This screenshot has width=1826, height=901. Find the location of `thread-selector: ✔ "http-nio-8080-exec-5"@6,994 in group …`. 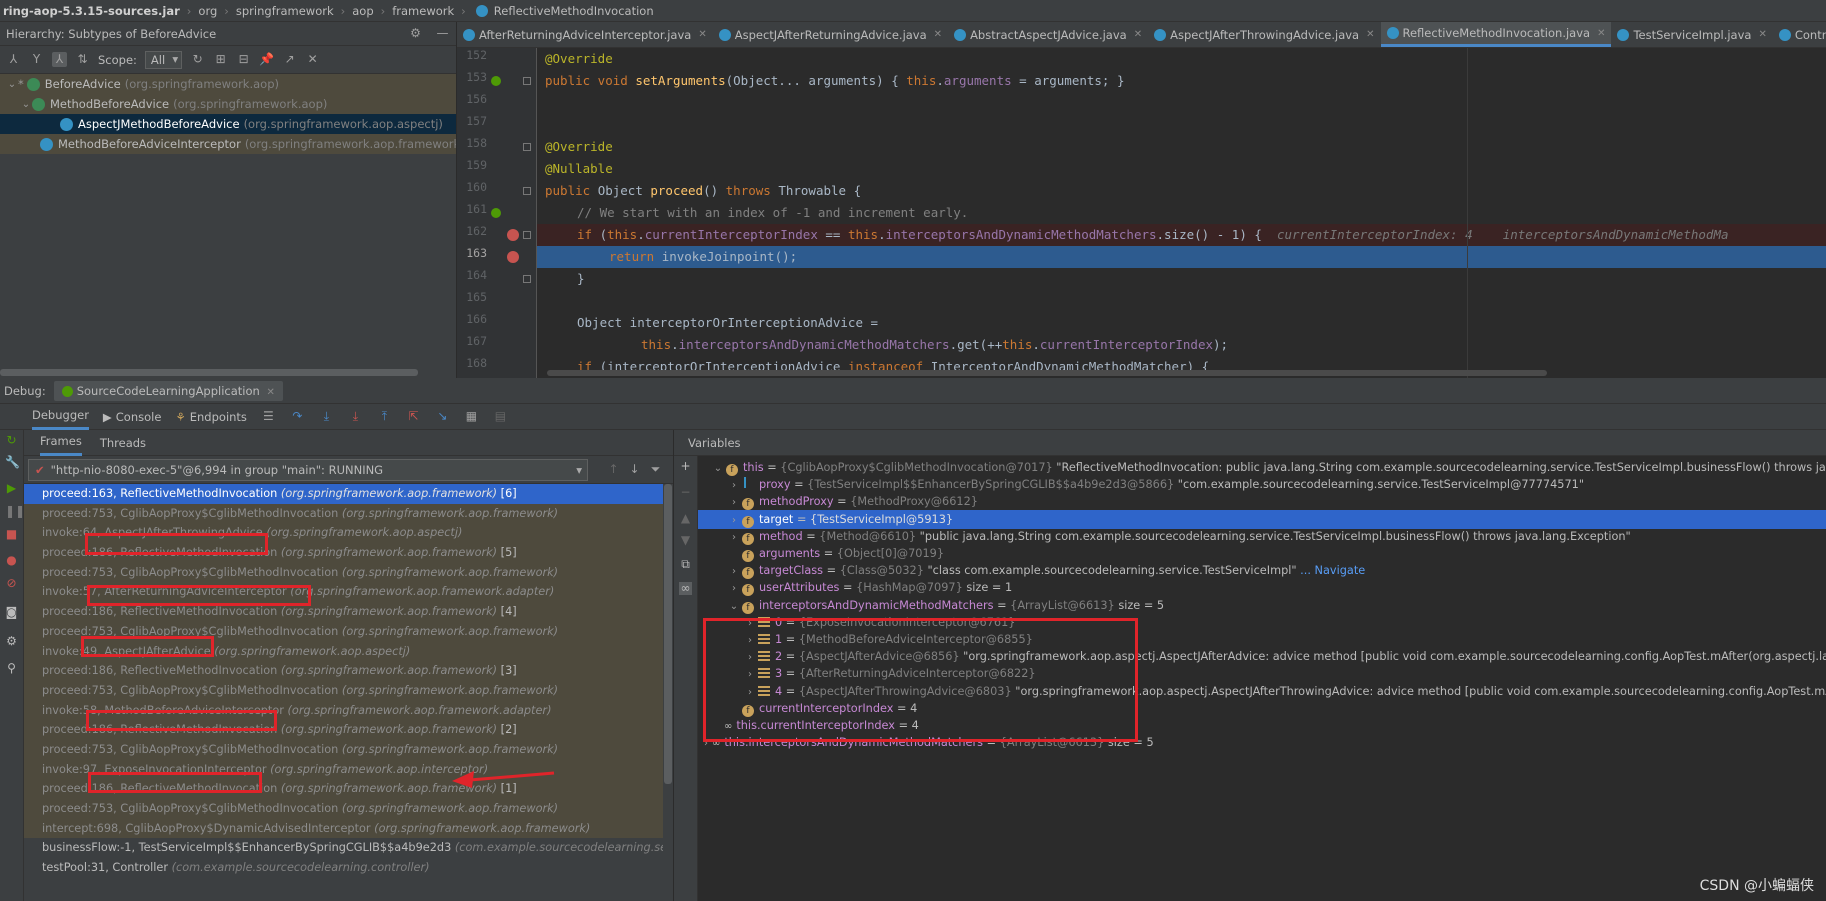

thread-selector: ✔ "http-nio-8080-exec-5"@6,994 in group … is located at coordinates (308, 469).